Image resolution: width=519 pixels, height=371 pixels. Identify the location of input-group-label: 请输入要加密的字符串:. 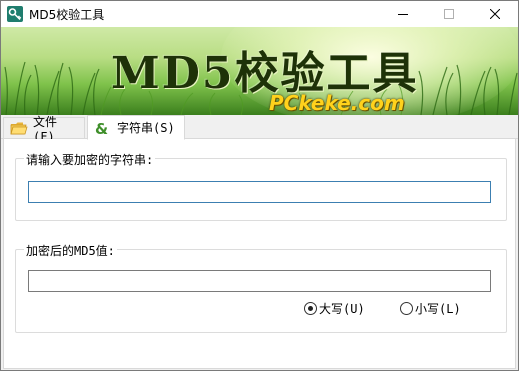
(90, 159).